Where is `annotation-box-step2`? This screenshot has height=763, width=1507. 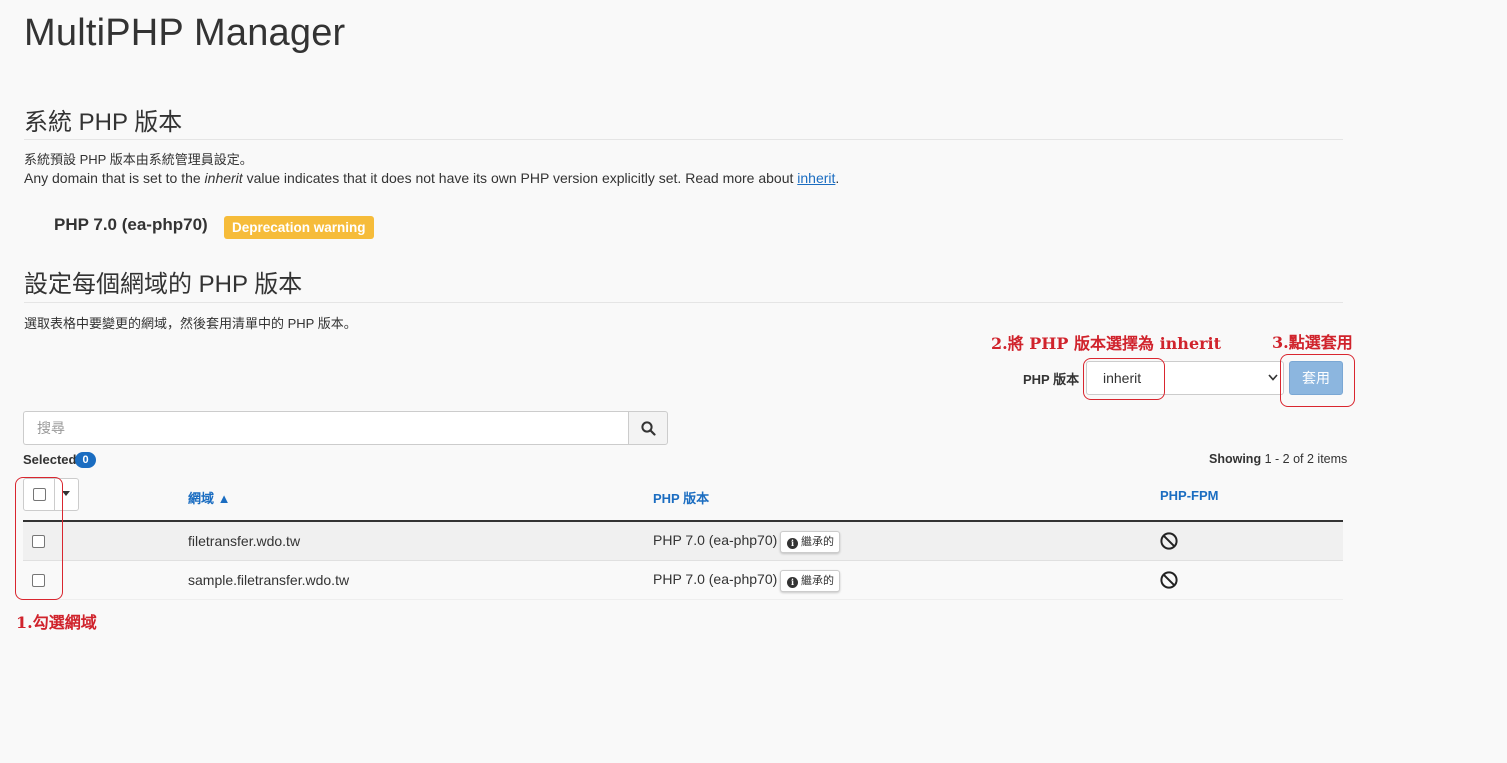 annotation-box-step2 is located at coordinates (1124, 379).